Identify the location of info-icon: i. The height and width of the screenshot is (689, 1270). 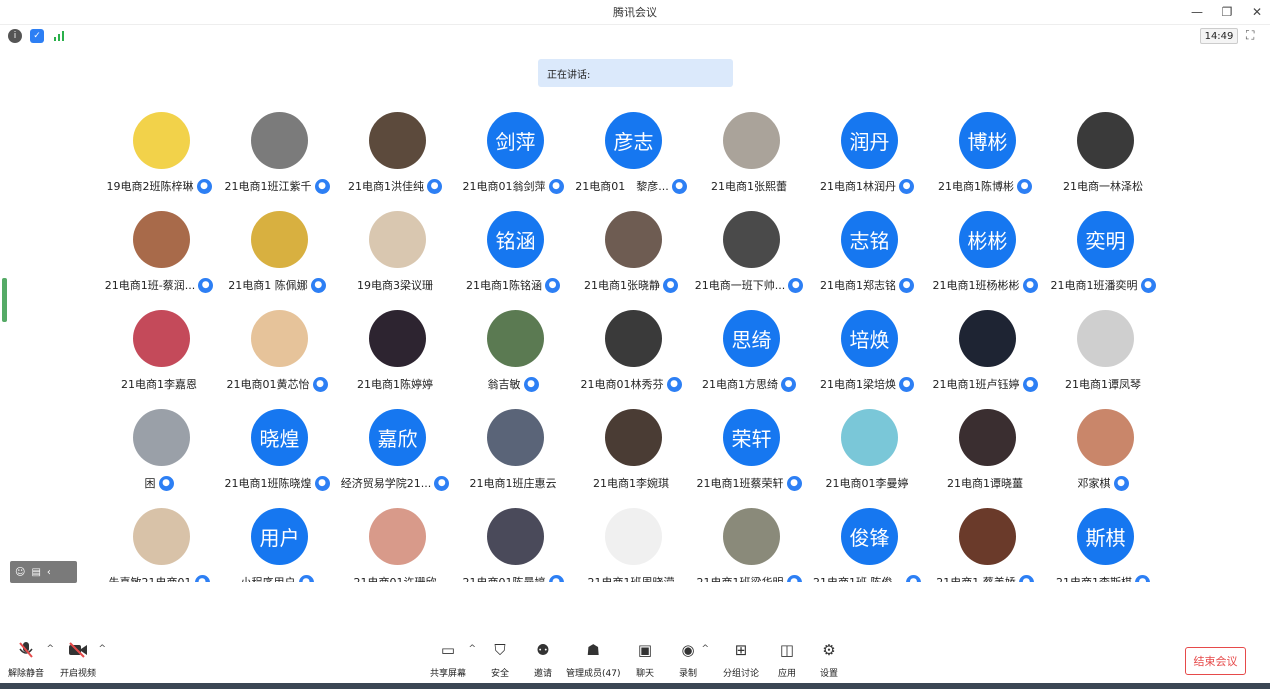
(15, 36).